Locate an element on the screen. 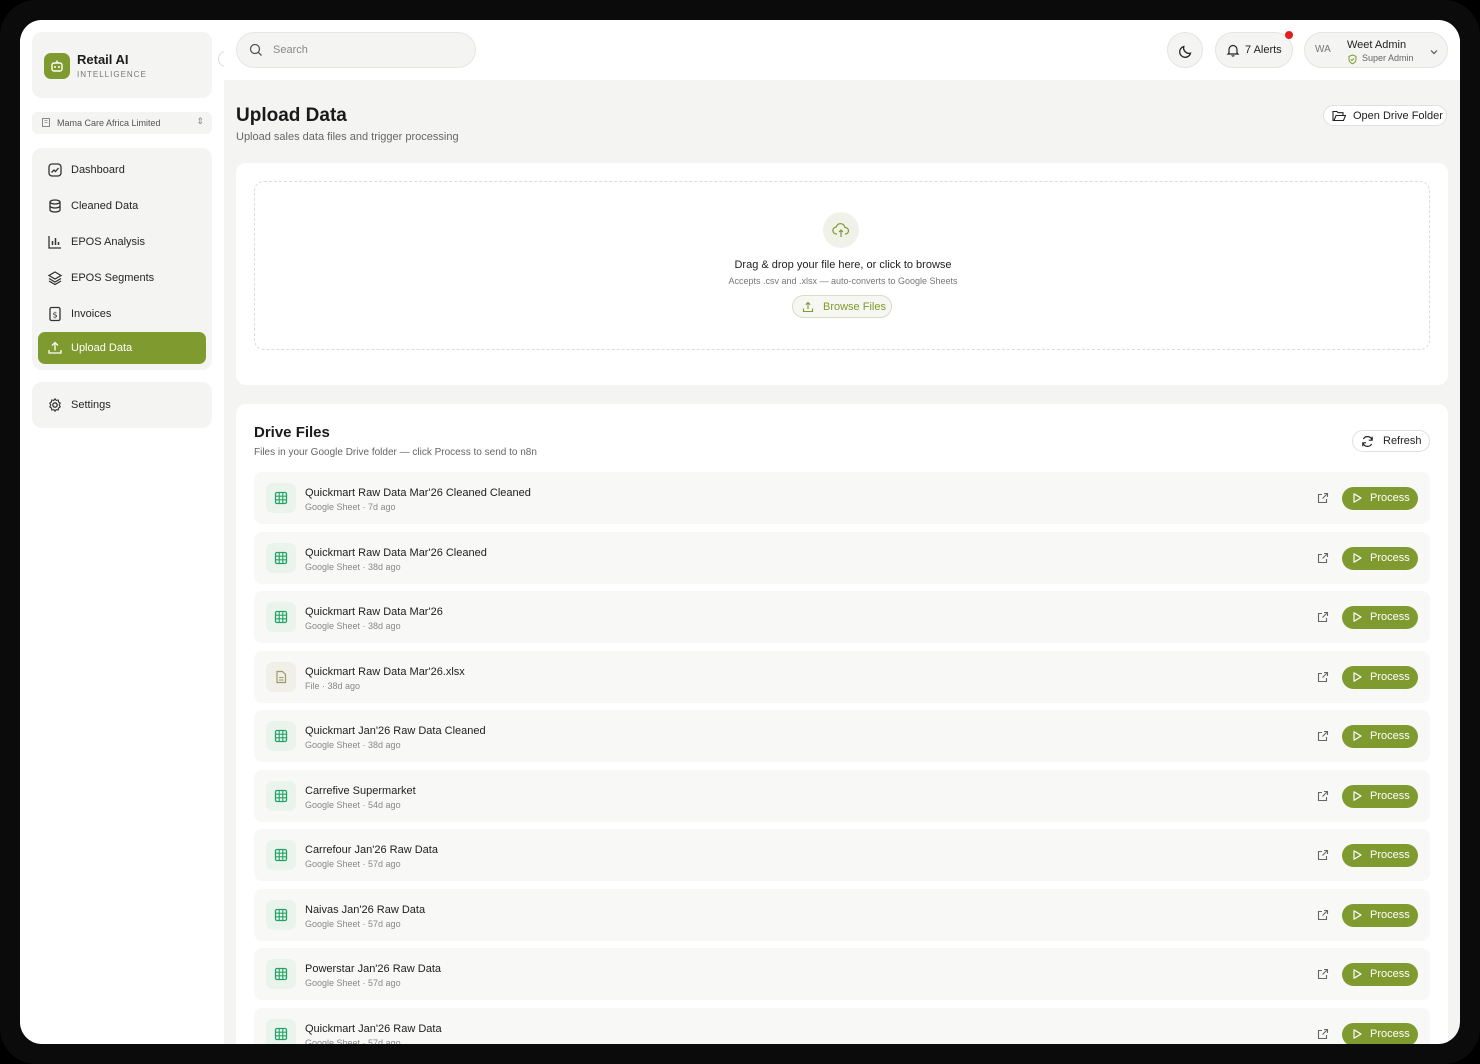  alerts-button: 7 Alerts is located at coordinates (1254, 49).